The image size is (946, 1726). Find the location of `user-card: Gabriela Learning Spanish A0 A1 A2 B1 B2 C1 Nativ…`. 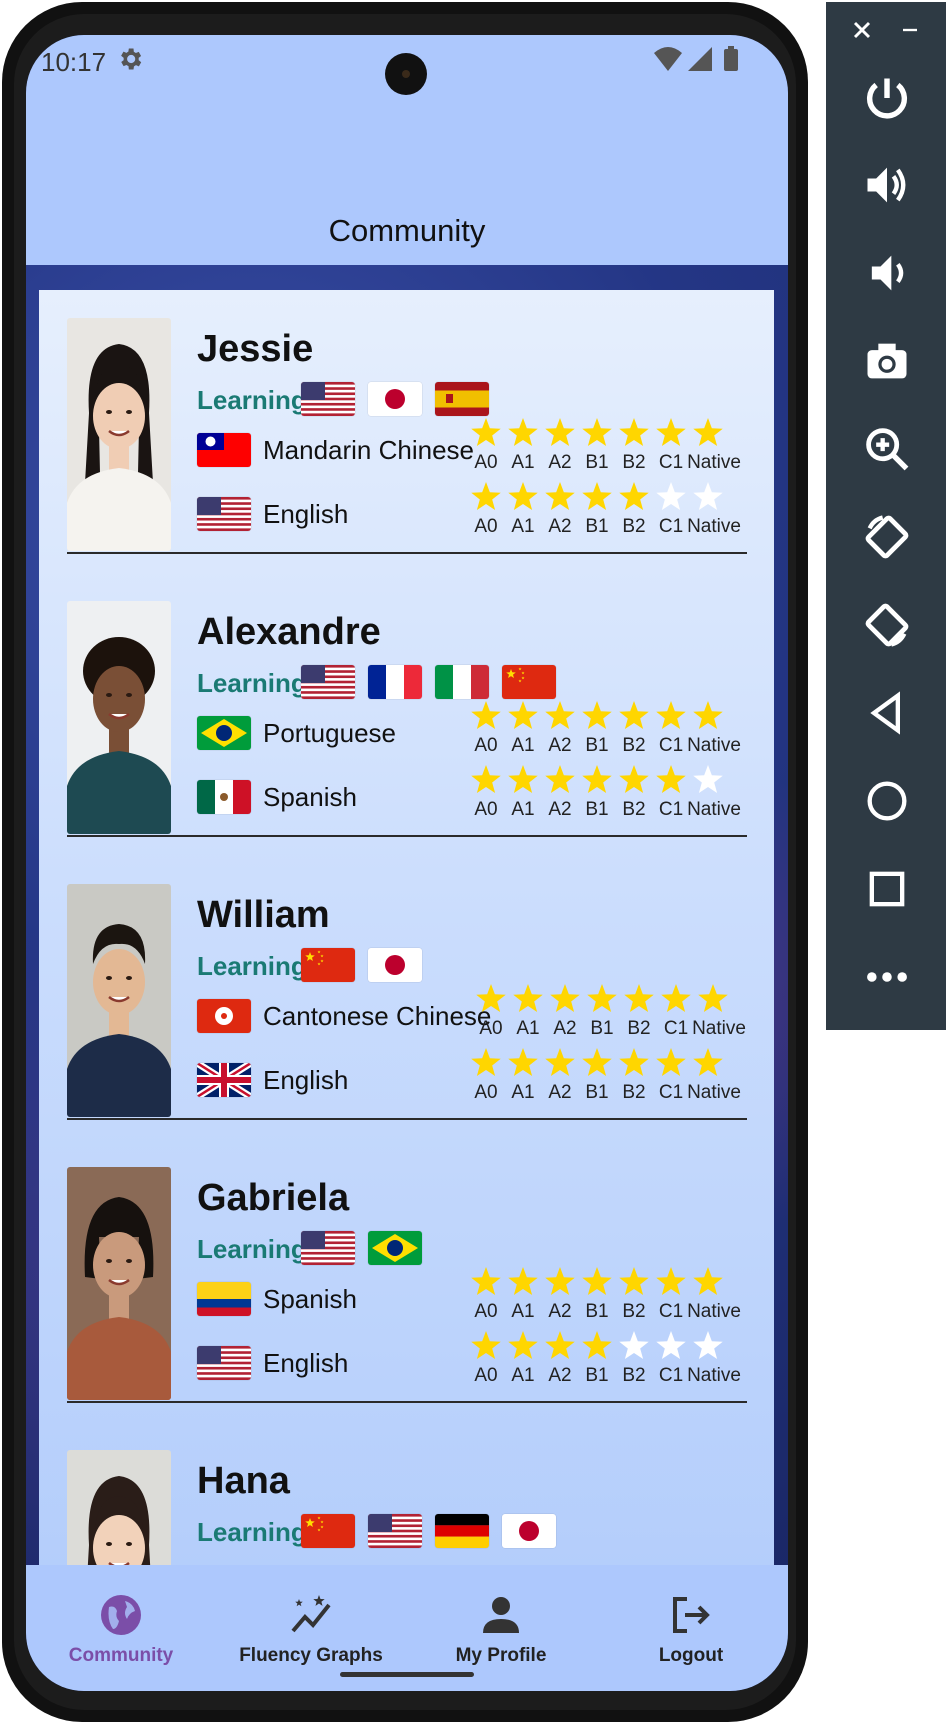

user-card: Gabriela Learning Spanish A0 A1 A2 B1 B2 C1 Nativ… is located at coordinates (406, 1281).